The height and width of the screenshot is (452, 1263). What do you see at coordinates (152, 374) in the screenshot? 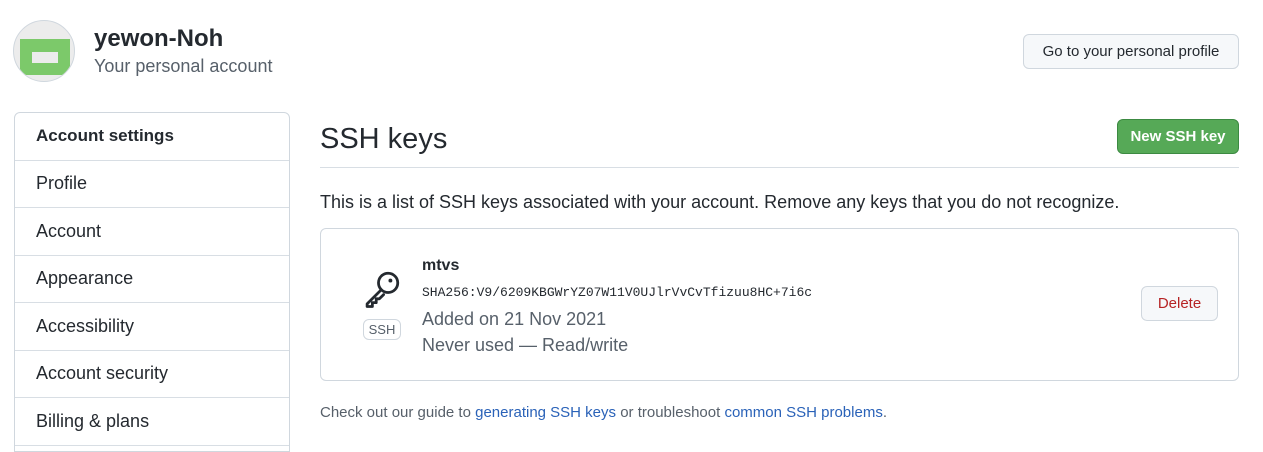
I see `sidebar-item-account-security: Account security` at bounding box center [152, 374].